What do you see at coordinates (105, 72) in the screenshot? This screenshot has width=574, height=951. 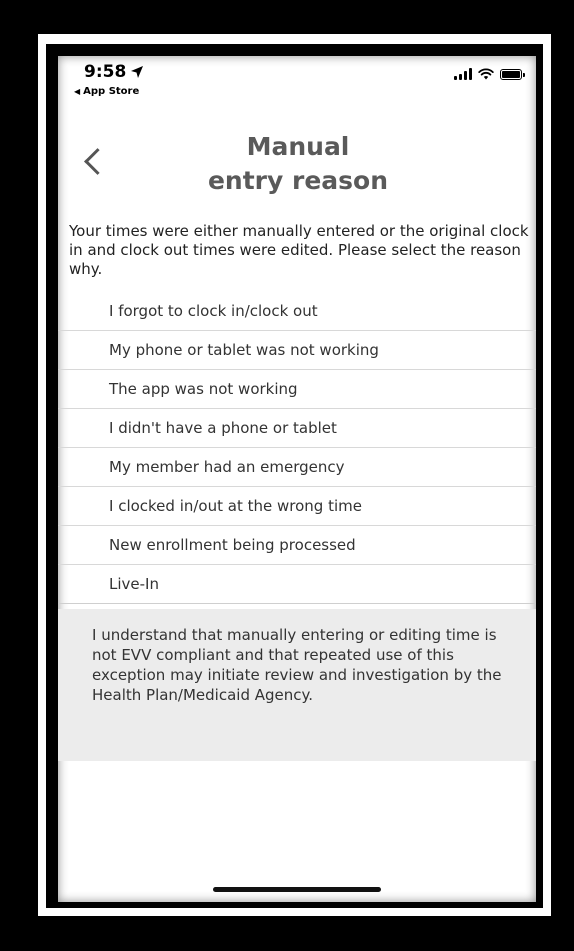 I see `clock-text: 9:58` at bounding box center [105, 72].